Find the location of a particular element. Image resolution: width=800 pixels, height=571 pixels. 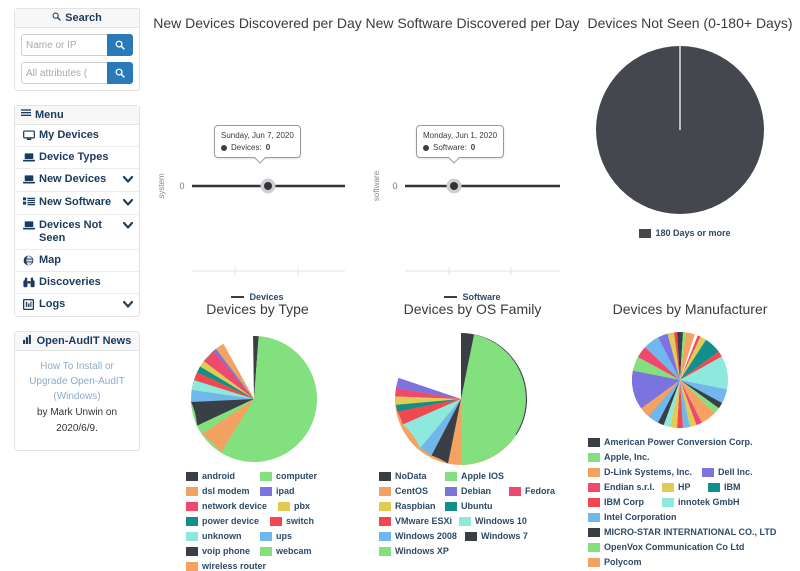

legend-item: Windows 10 is located at coordinates (493, 521).